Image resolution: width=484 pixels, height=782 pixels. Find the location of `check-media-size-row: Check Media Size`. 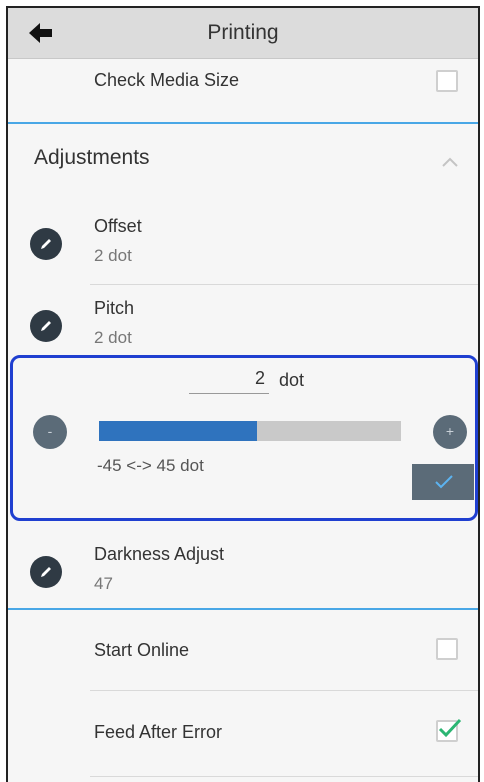

check-media-size-row: Check Media Size is located at coordinates (243, 91).